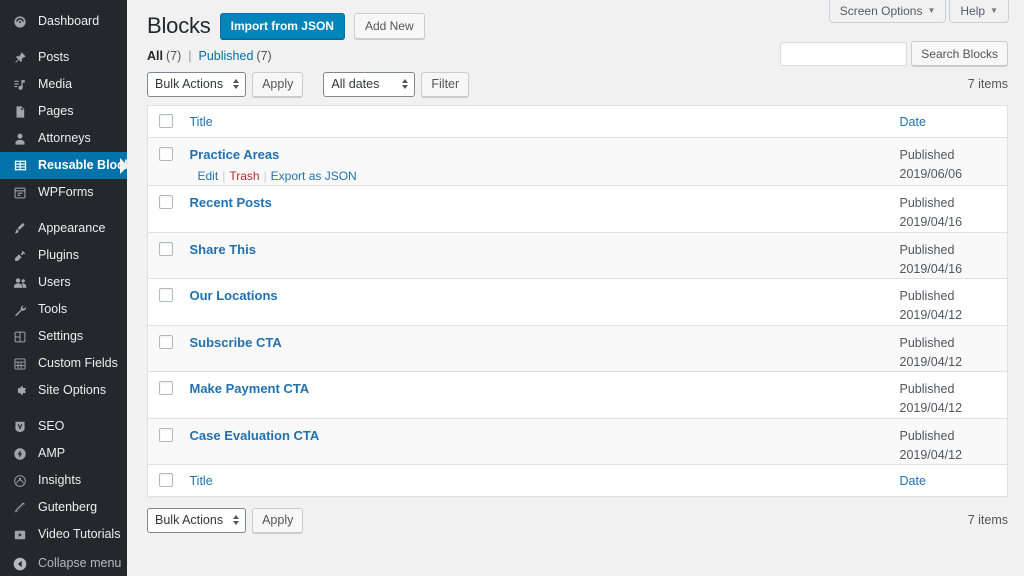 This screenshot has width=1024, height=576. What do you see at coordinates (20, 564) in the screenshot?
I see `collapse-arrow-icon` at bounding box center [20, 564].